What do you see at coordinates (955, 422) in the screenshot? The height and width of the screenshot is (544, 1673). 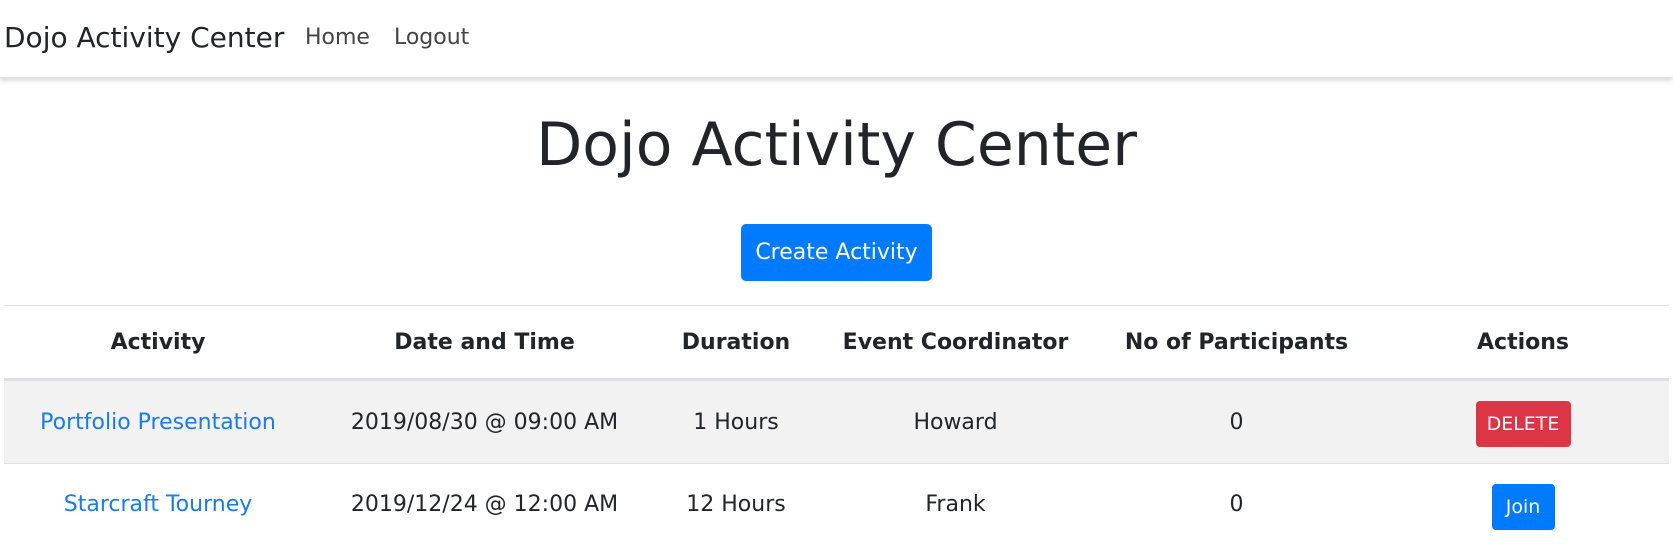 I see `cell-coordinator: Howard` at bounding box center [955, 422].